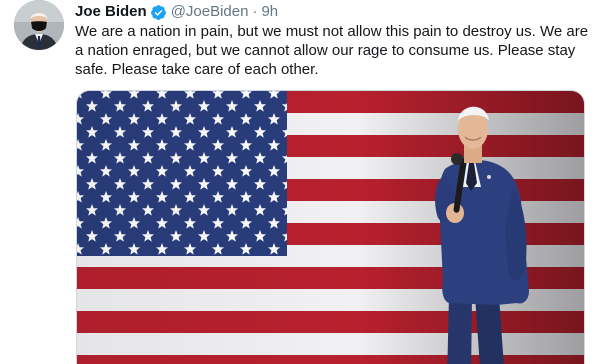  I want to click on timestamp: 9h, so click(269, 12).